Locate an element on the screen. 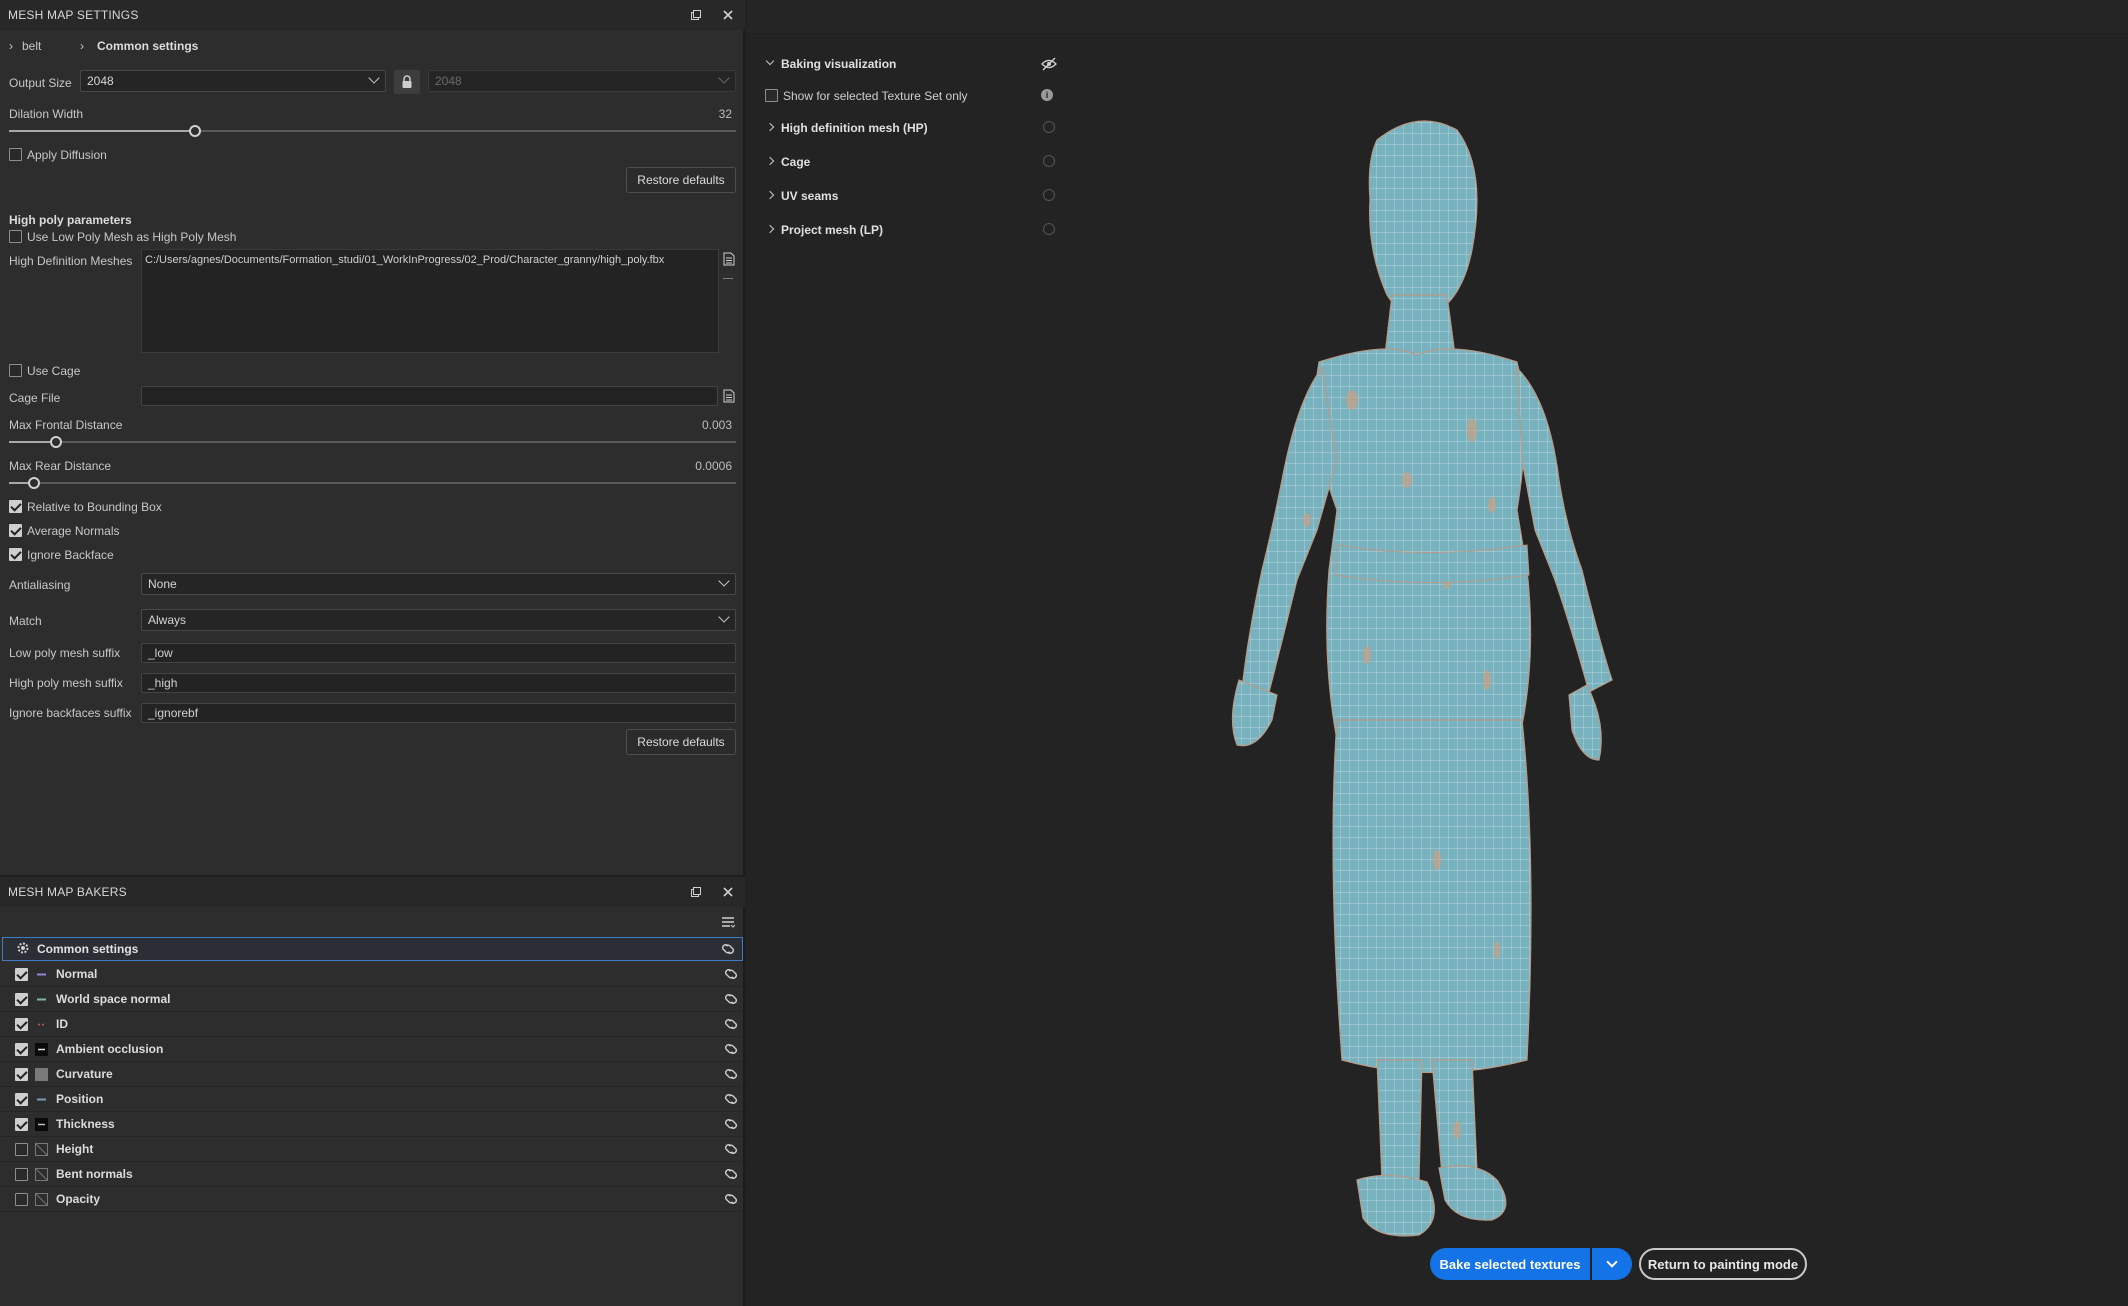 The image size is (2128, 1306). dilation-width-slider-knob is located at coordinates (195, 131).